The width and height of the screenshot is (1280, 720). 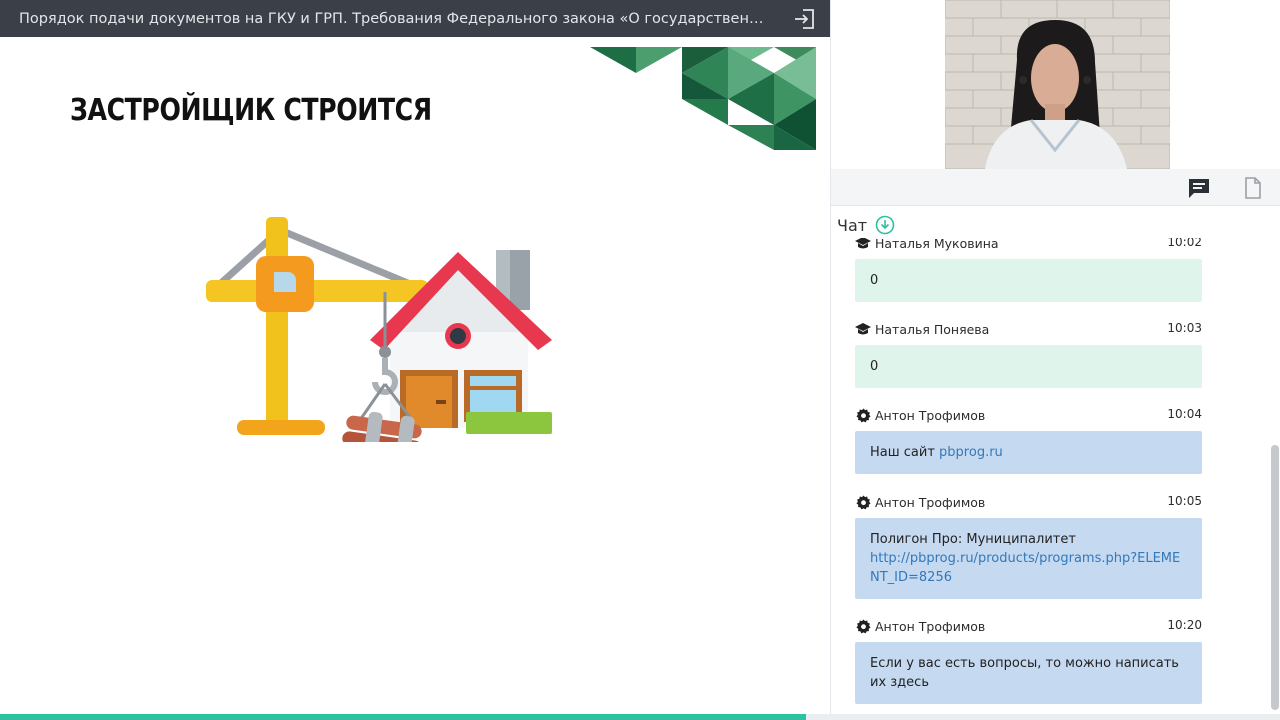 I want to click on tab-files, so click(x=1253, y=188).